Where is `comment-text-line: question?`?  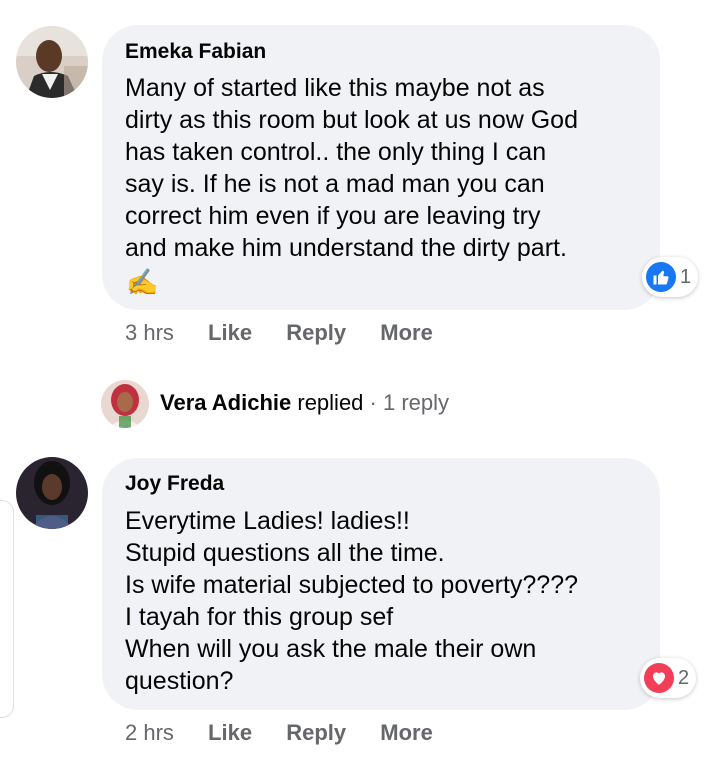
comment-text-line: question? is located at coordinates (179, 681).